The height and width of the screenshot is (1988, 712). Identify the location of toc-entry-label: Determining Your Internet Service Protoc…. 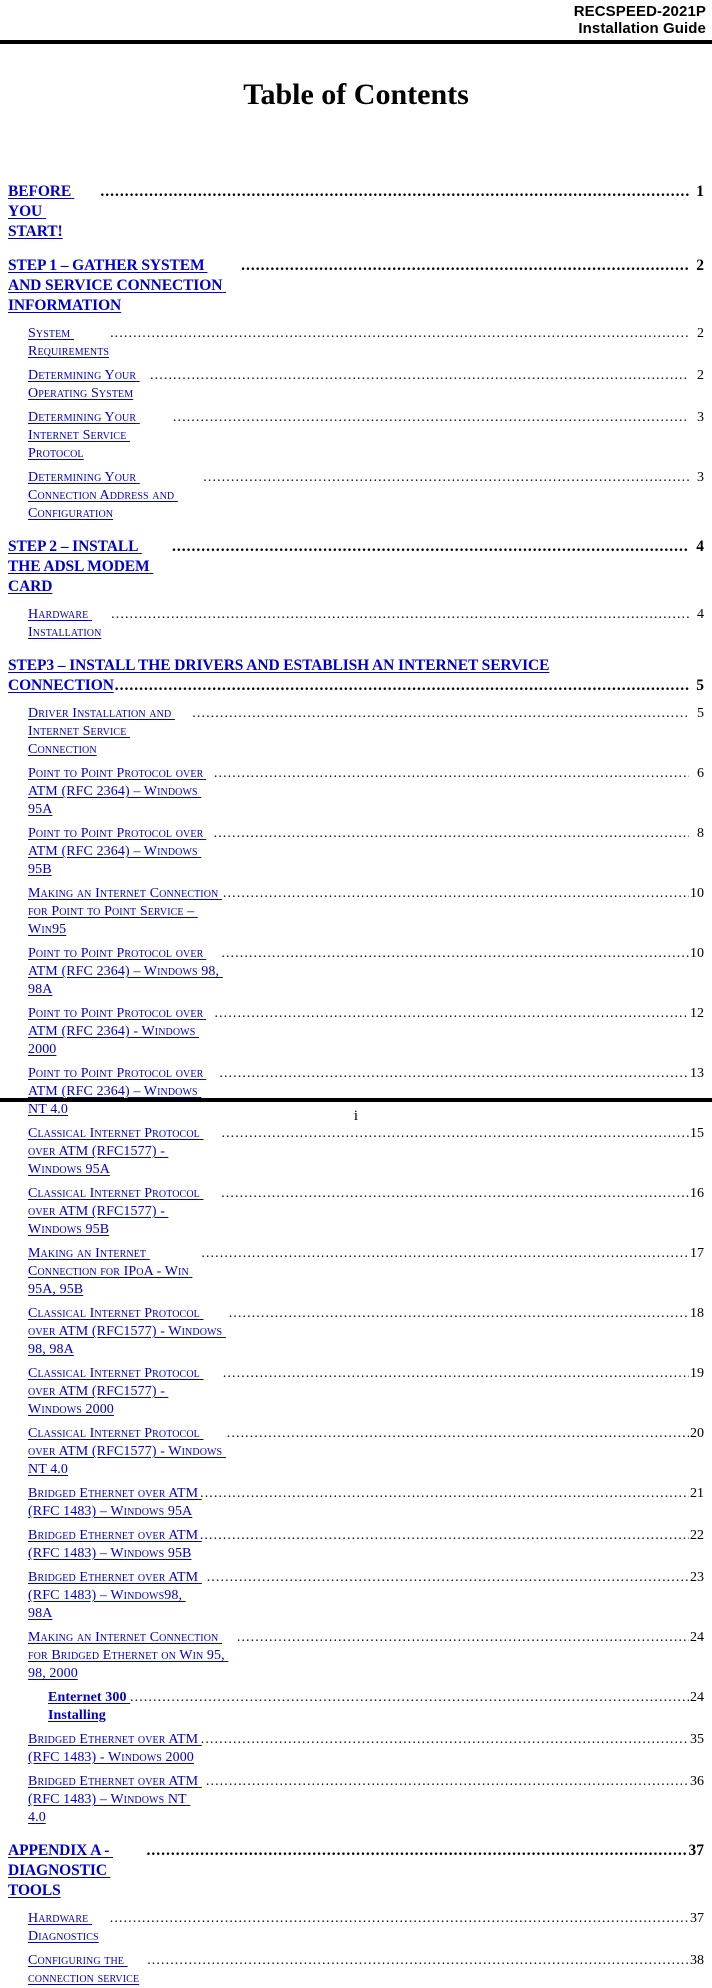
(84, 435).